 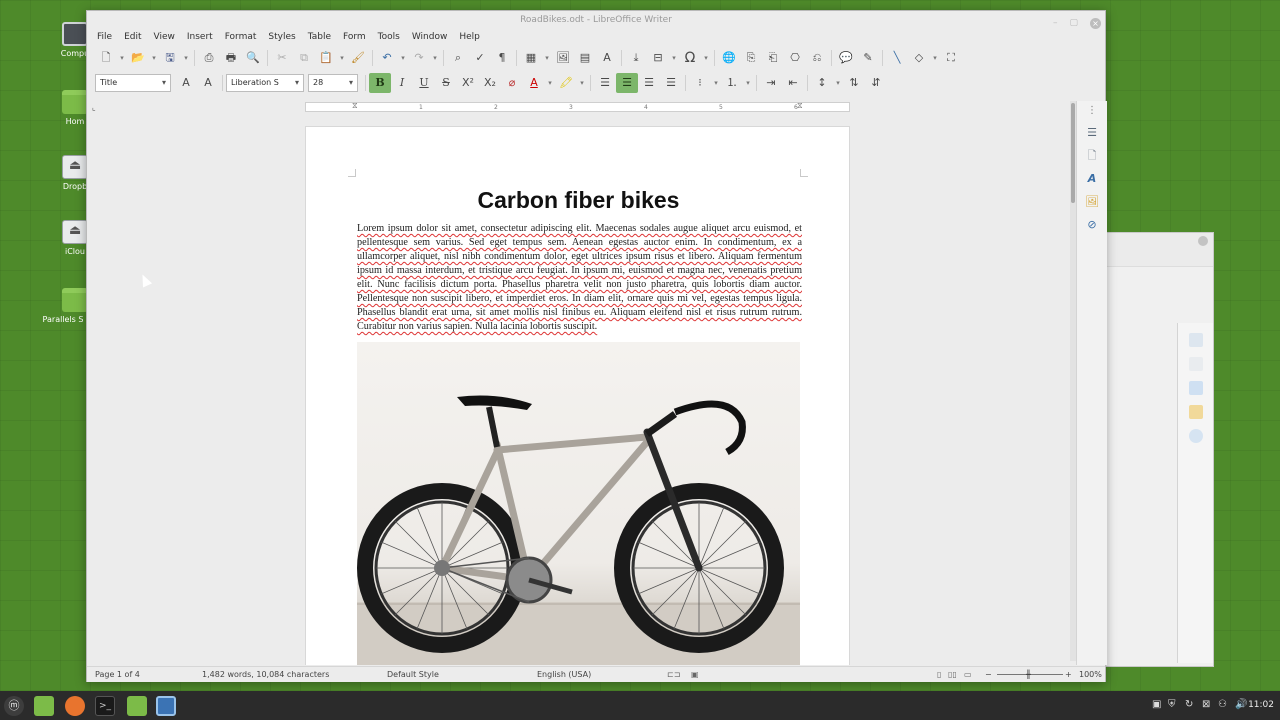 What do you see at coordinates (1095, 23) in the screenshot?
I see `close-button: ×` at bounding box center [1095, 23].